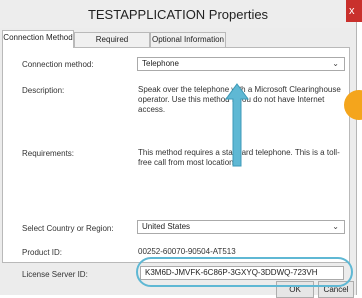  I want to click on country-label: Select Country or Region:, so click(68, 228).